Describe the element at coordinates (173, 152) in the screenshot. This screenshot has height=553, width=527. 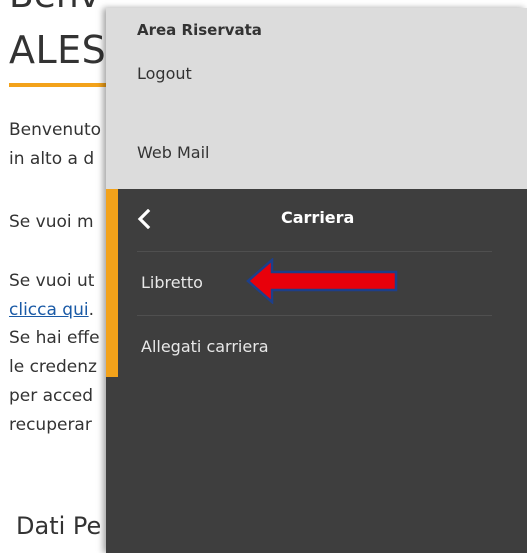
I see `webmail-link: Web Mail` at that location.